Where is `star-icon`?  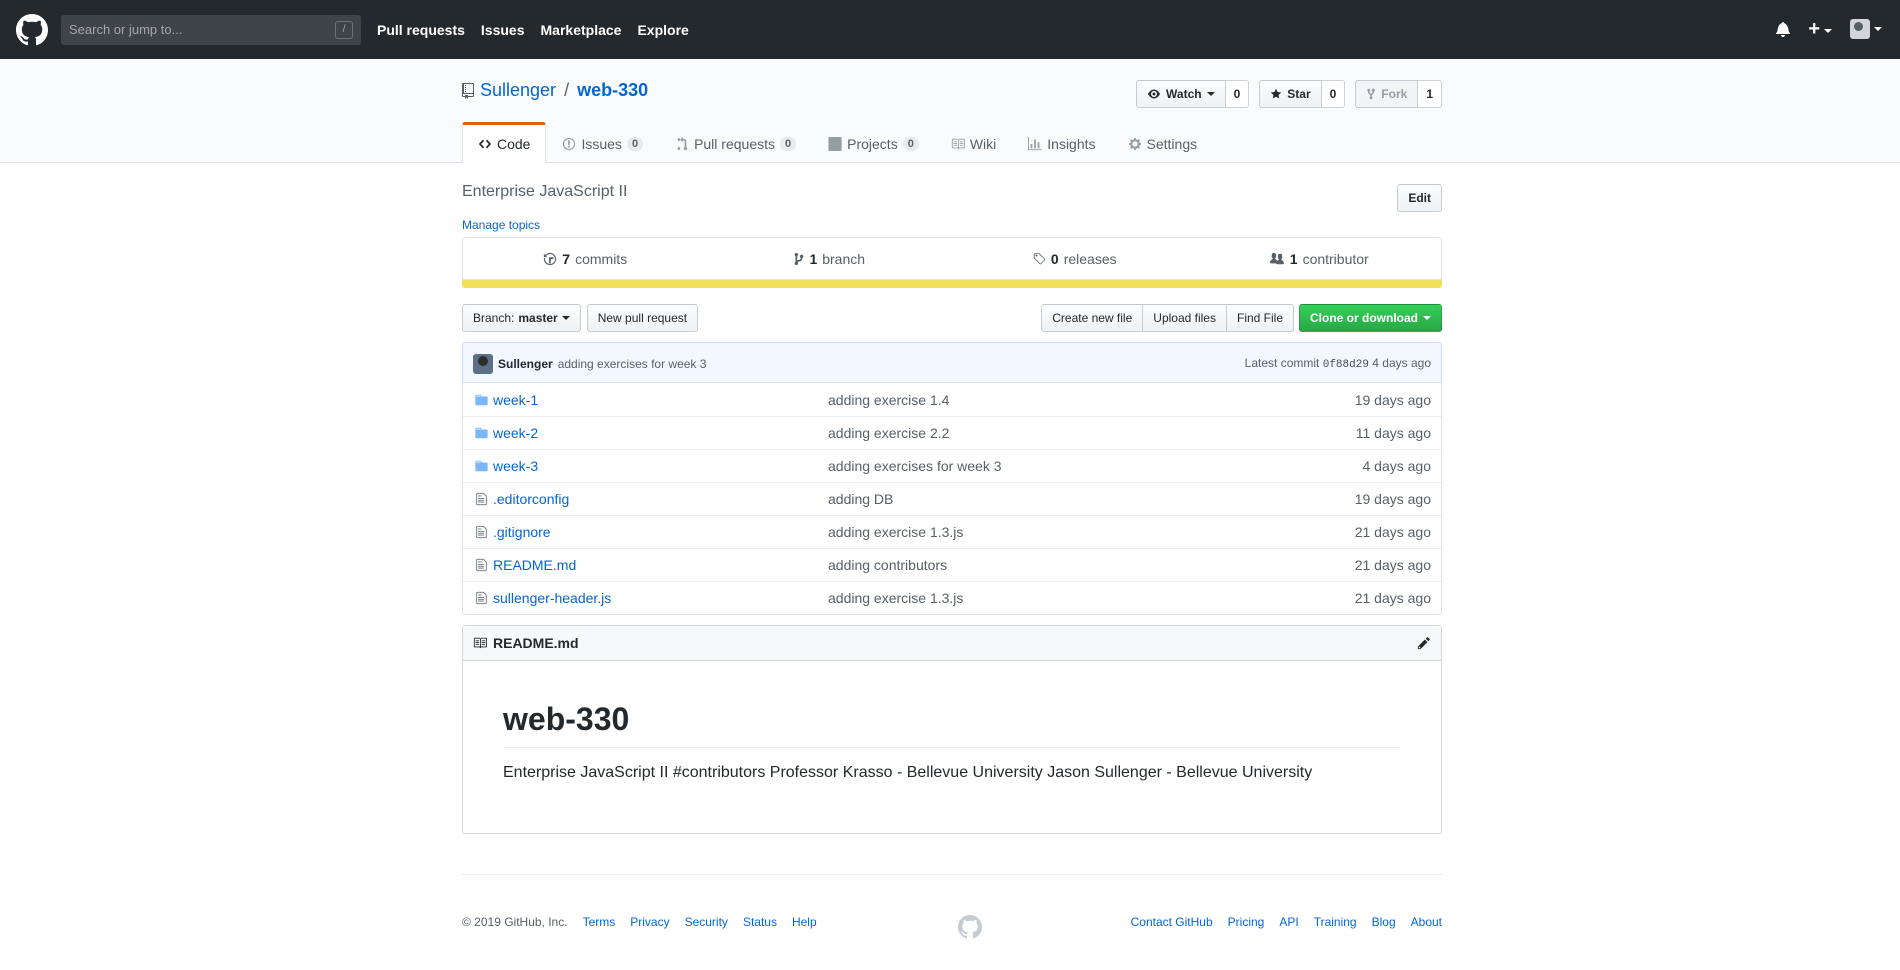 star-icon is located at coordinates (1276, 93).